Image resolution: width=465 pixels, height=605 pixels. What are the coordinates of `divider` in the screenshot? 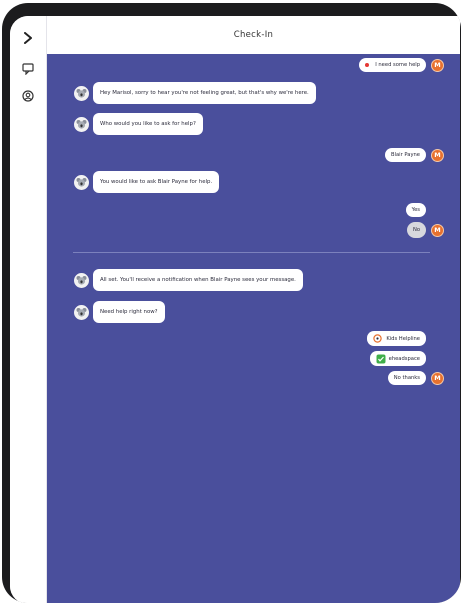 It's located at (251, 252).